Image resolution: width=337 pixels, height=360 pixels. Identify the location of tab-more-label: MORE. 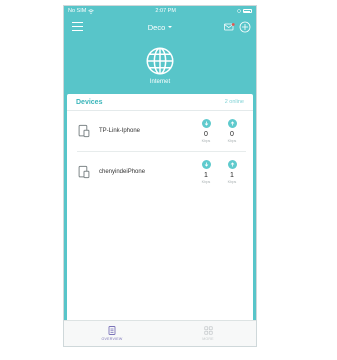
(208, 339).